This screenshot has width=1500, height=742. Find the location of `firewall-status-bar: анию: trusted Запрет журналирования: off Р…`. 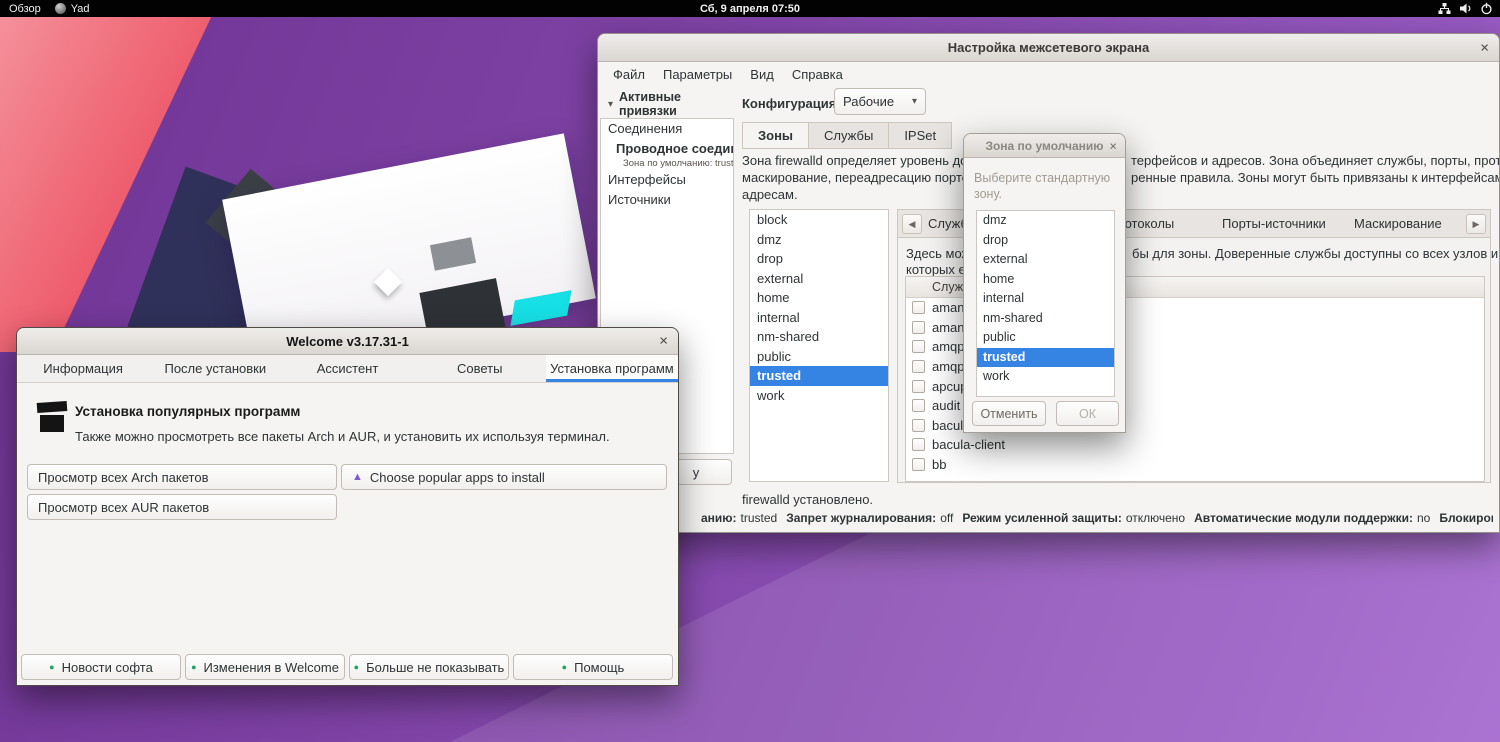

firewall-status-bar: анию: trusted Запрет журналирования: off Р… is located at coordinates (1097, 518).